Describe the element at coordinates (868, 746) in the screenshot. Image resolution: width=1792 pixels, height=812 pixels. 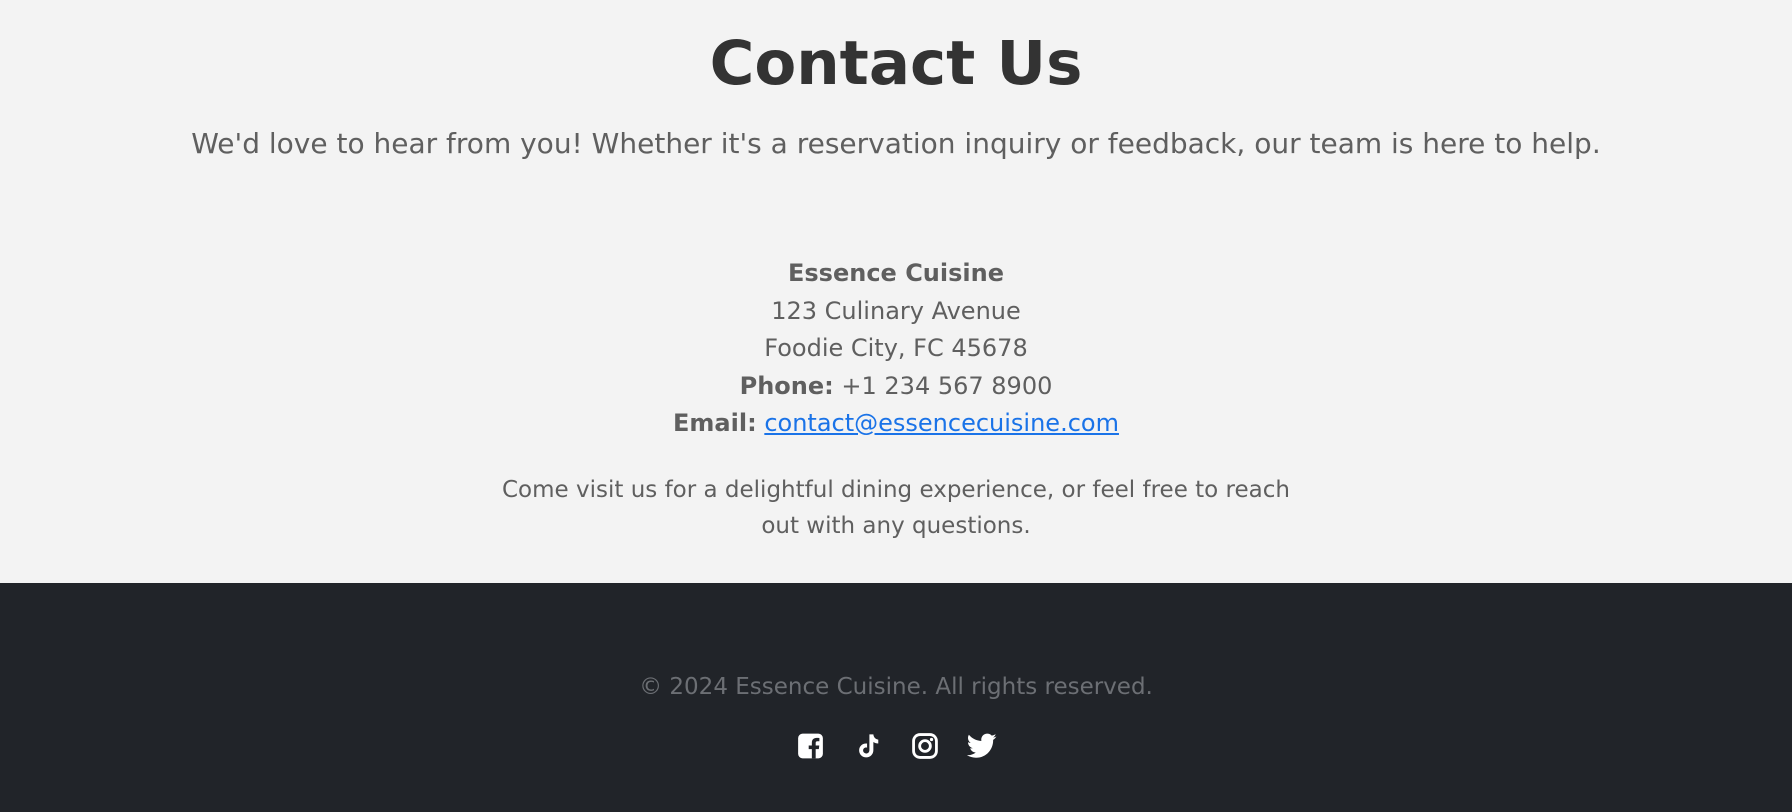
I see `tiktok-icon` at that location.